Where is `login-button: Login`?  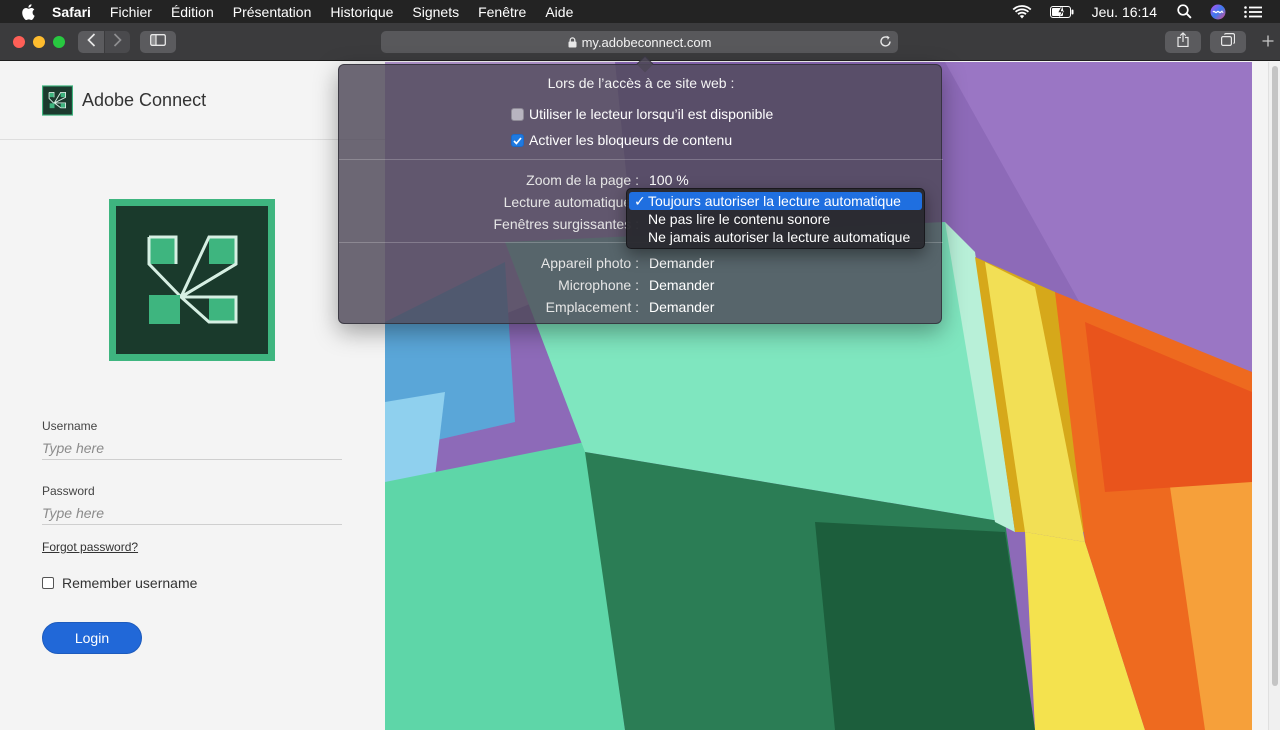
login-button: Login is located at coordinates (92, 638).